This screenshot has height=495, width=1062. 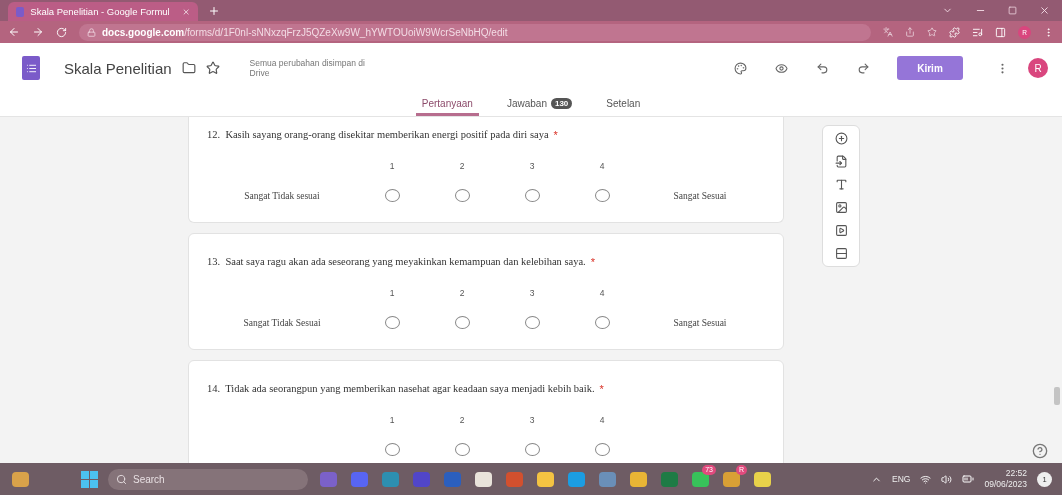 I want to click on close-window-icon, so click(x=1044, y=10).